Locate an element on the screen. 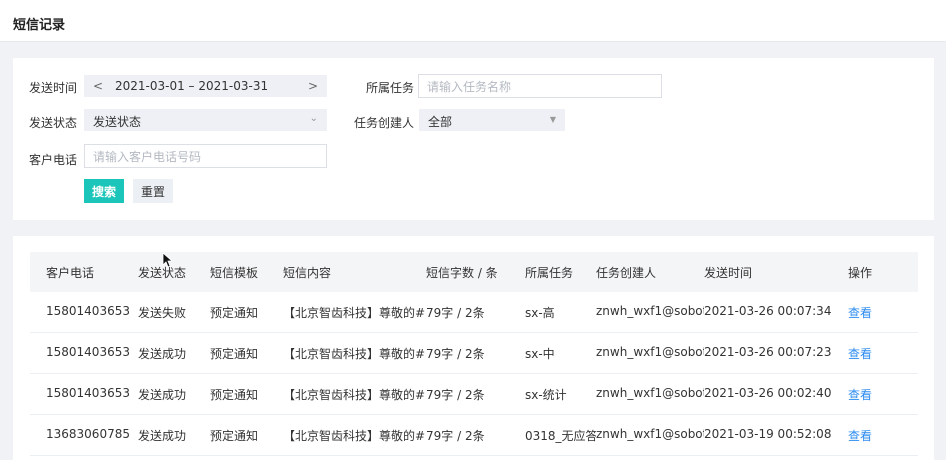 The width and height of the screenshot is (946, 460). cell-task: sx-统计 is located at coordinates (546, 395).